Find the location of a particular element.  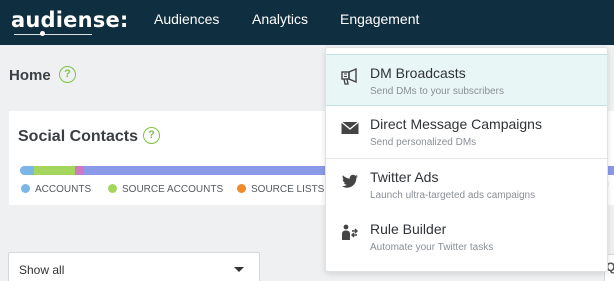

logo-dot is located at coordinates (42, 33).